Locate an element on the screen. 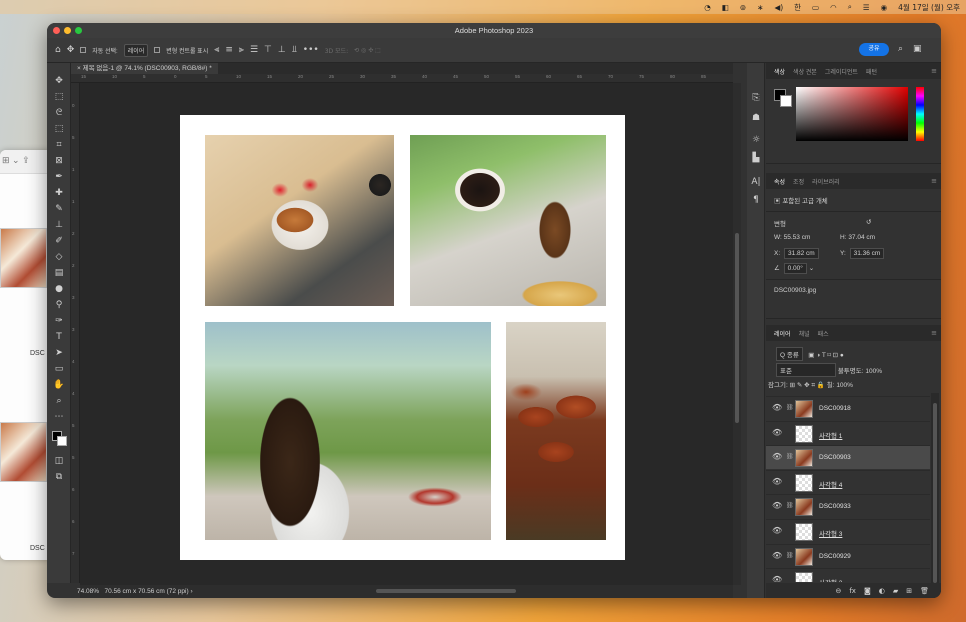 The width and height of the screenshot is (966, 622). background-finder-window: ⊞ ⌄ ⇪ DSC DSC is located at coordinates (25, 355).